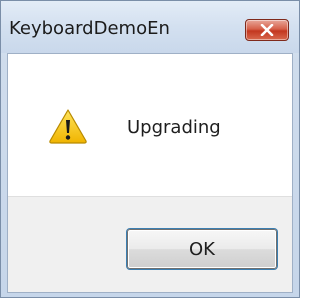 Image resolution: width=320 pixels, height=298 pixels. Describe the element at coordinates (174, 127) in the screenshot. I see `message-text: Upgrading` at that location.